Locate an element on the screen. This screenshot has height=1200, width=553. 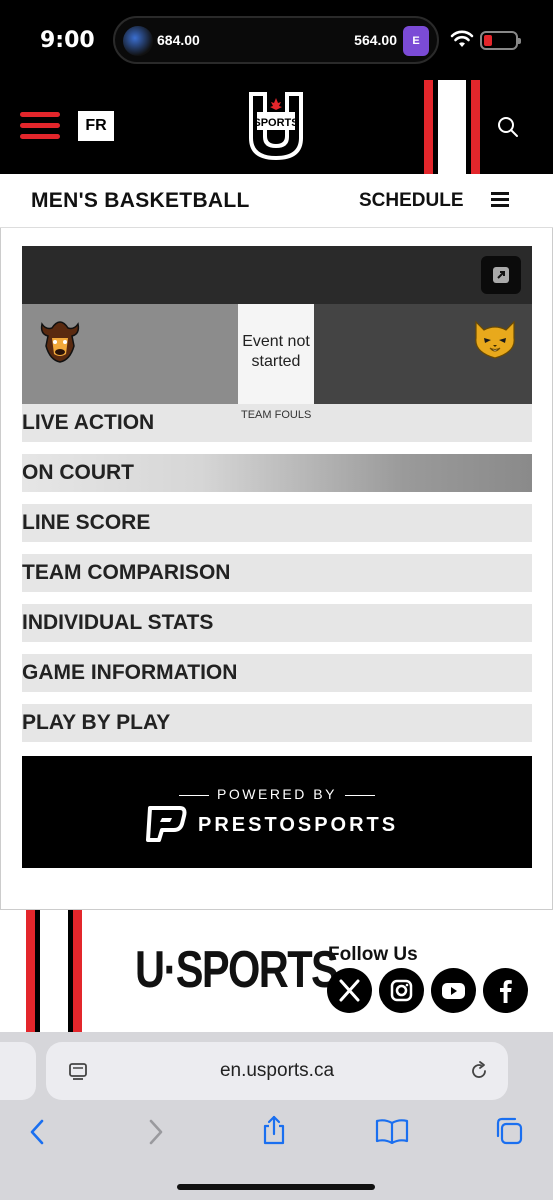
home-indicator is located at coordinates (276, 1187).